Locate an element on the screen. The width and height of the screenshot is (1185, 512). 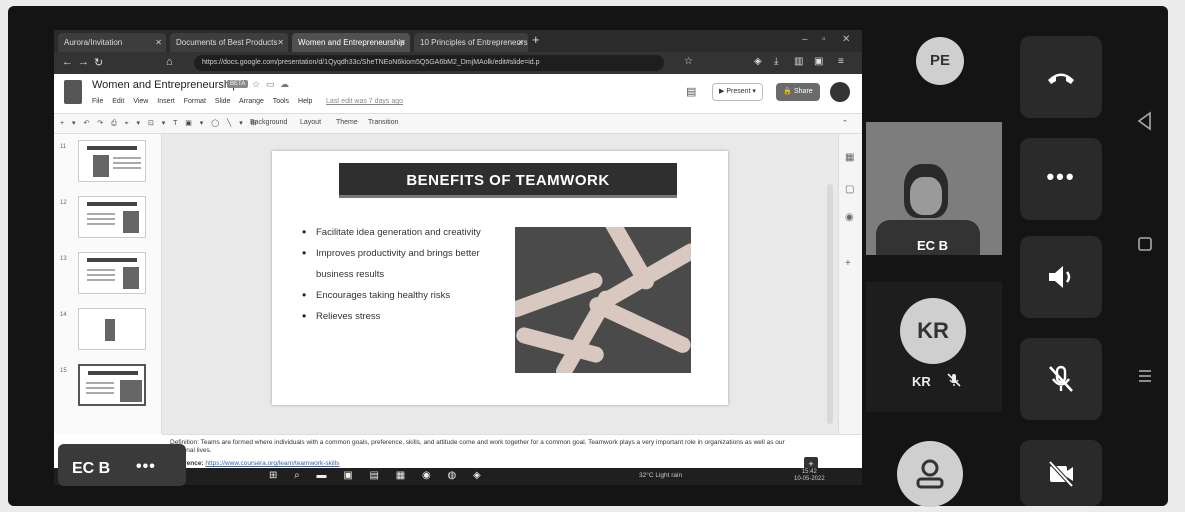
participant-face is located at coordinates (926, 196).